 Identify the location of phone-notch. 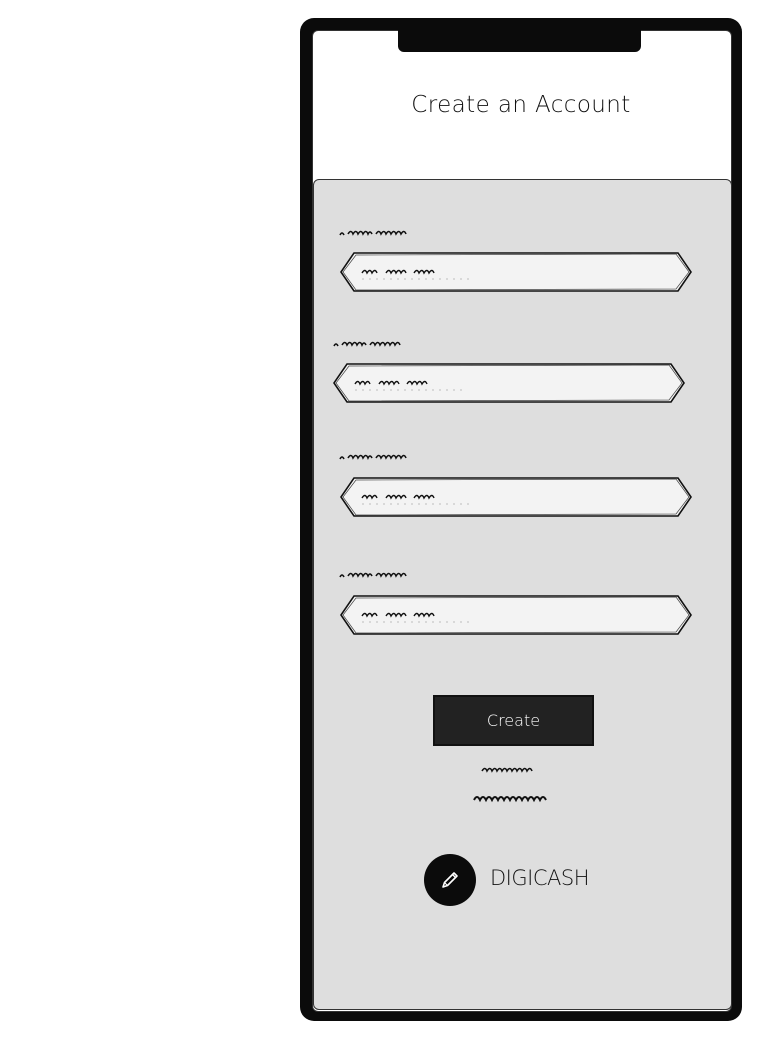
(519, 35).